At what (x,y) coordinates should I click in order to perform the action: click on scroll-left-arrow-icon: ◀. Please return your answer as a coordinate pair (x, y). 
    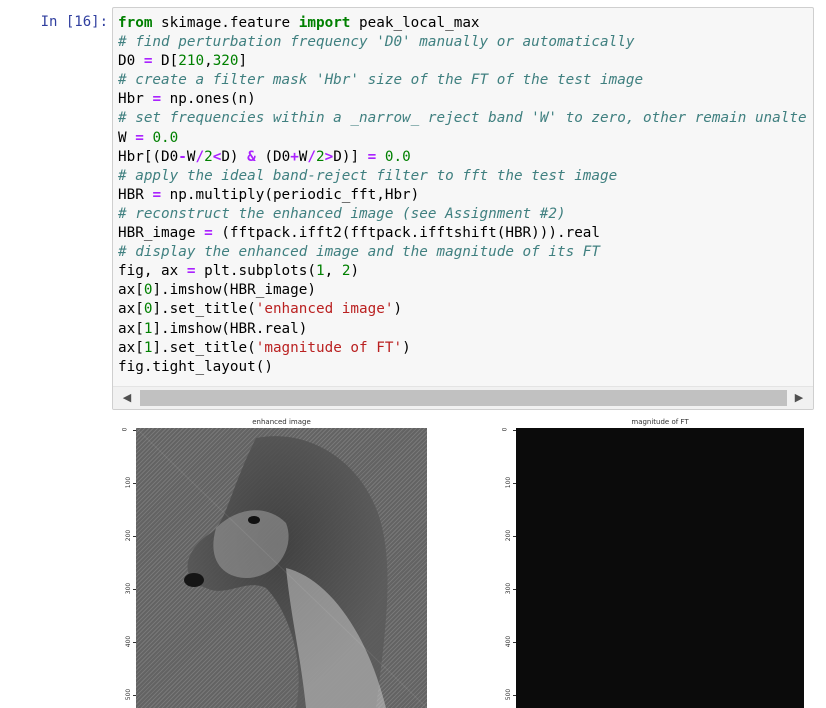
    Looking at the image, I should click on (127, 398).